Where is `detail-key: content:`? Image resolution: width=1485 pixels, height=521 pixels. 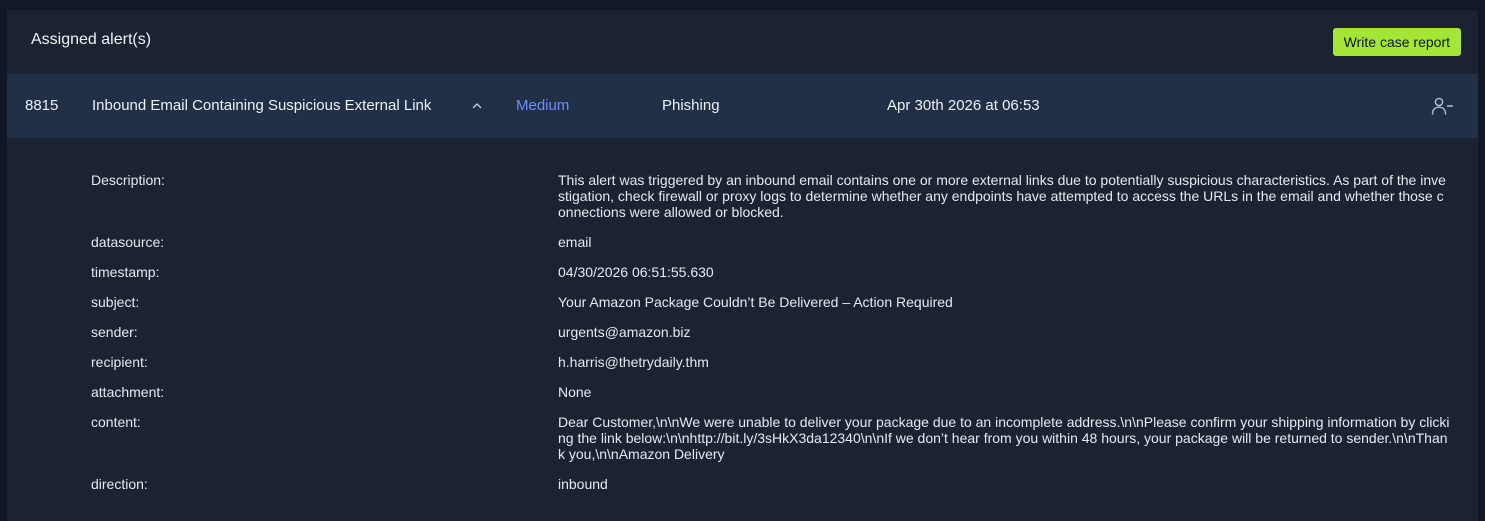 detail-key: content: is located at coordinates (116, 422).